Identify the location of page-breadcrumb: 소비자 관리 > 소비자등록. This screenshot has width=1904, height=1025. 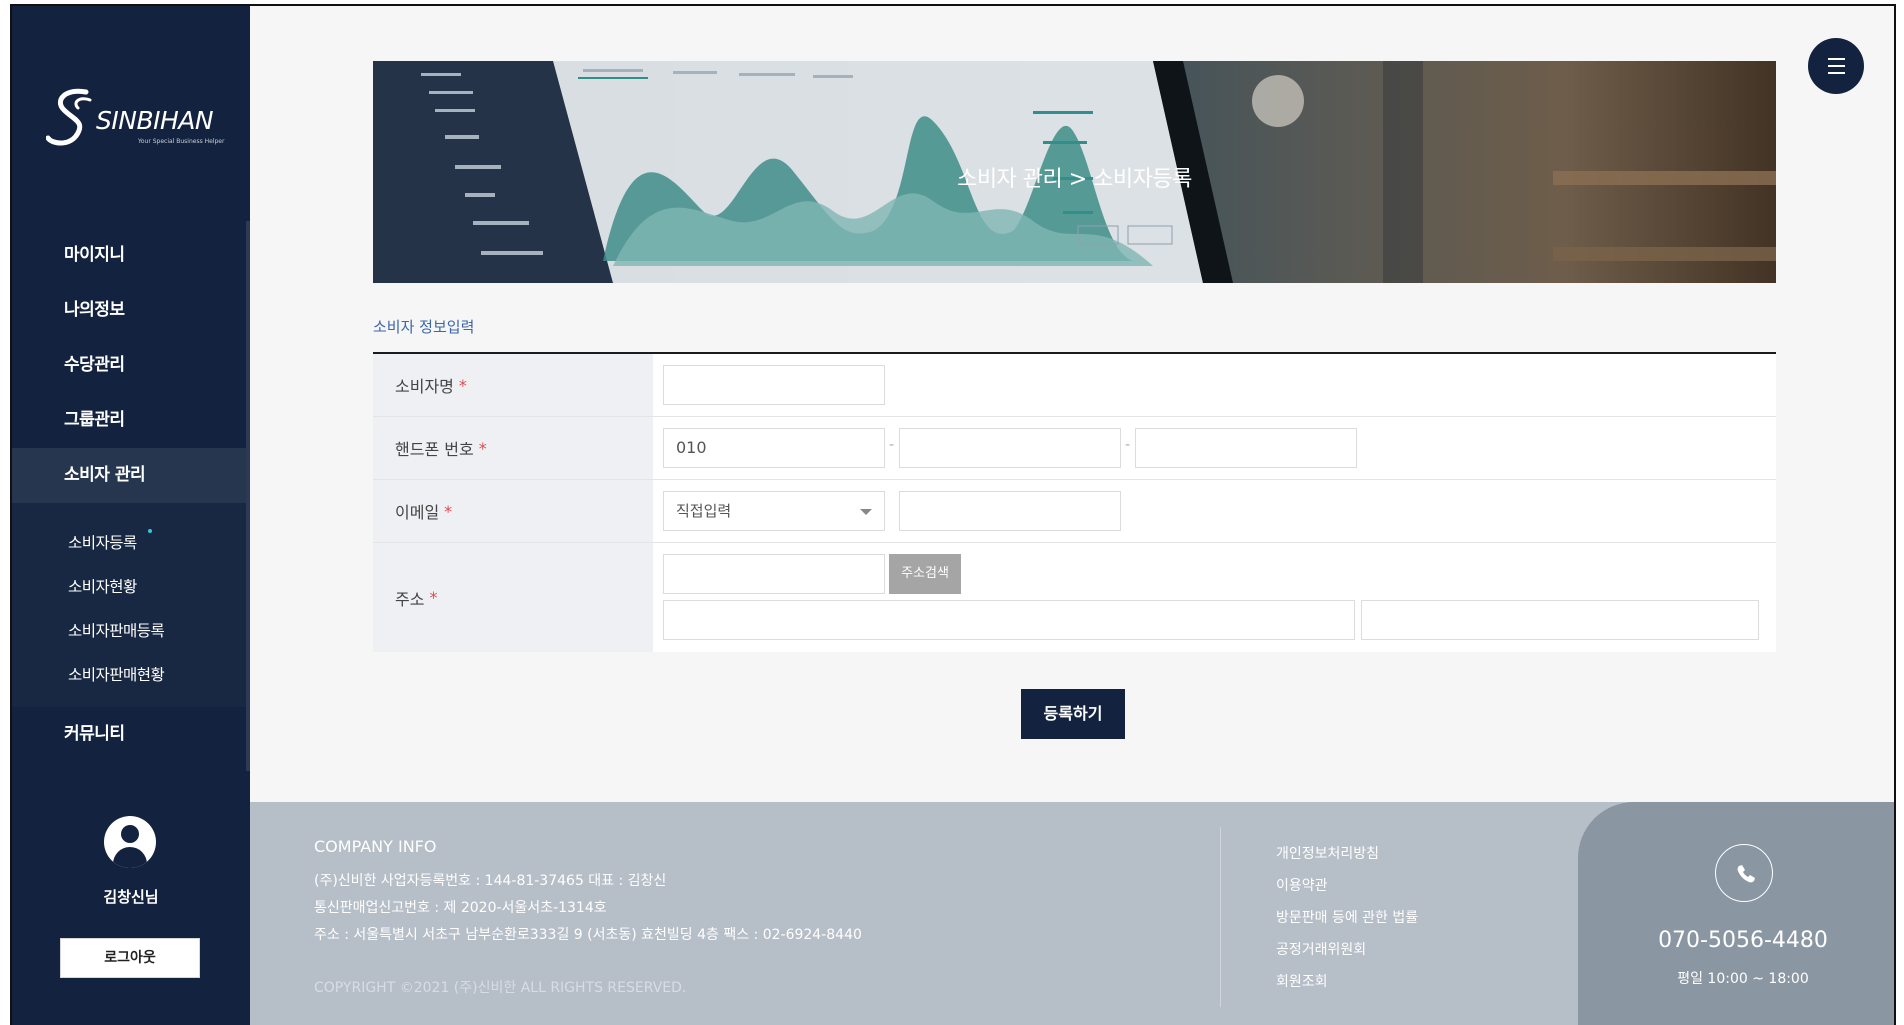
(1074, 179).